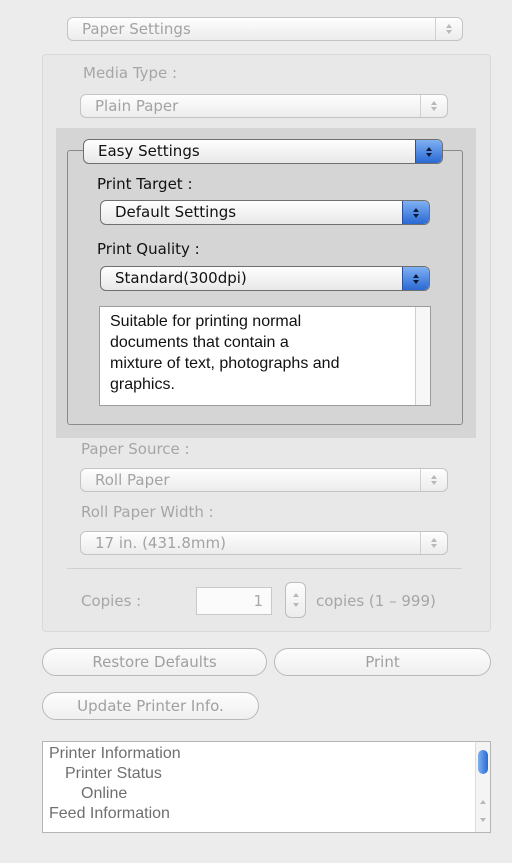 This screenshot has width=512, height=863. What do you see at coordinates (265, 212) in the screenshot?
I see `print-target-popup: Default Settings` at bounding box center [265, 212].